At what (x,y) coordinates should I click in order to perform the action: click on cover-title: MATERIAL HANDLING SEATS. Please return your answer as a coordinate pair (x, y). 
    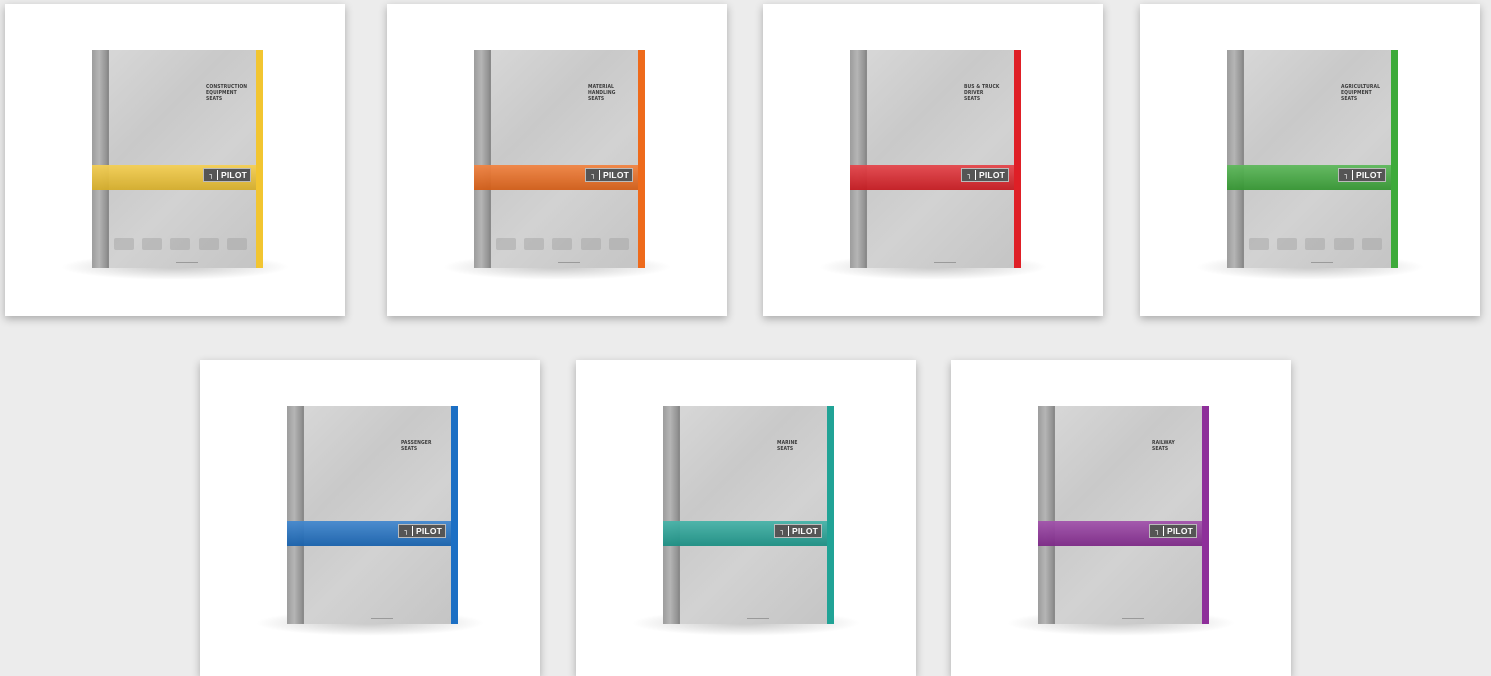
    Looking at the image, I should click on (614, 93).